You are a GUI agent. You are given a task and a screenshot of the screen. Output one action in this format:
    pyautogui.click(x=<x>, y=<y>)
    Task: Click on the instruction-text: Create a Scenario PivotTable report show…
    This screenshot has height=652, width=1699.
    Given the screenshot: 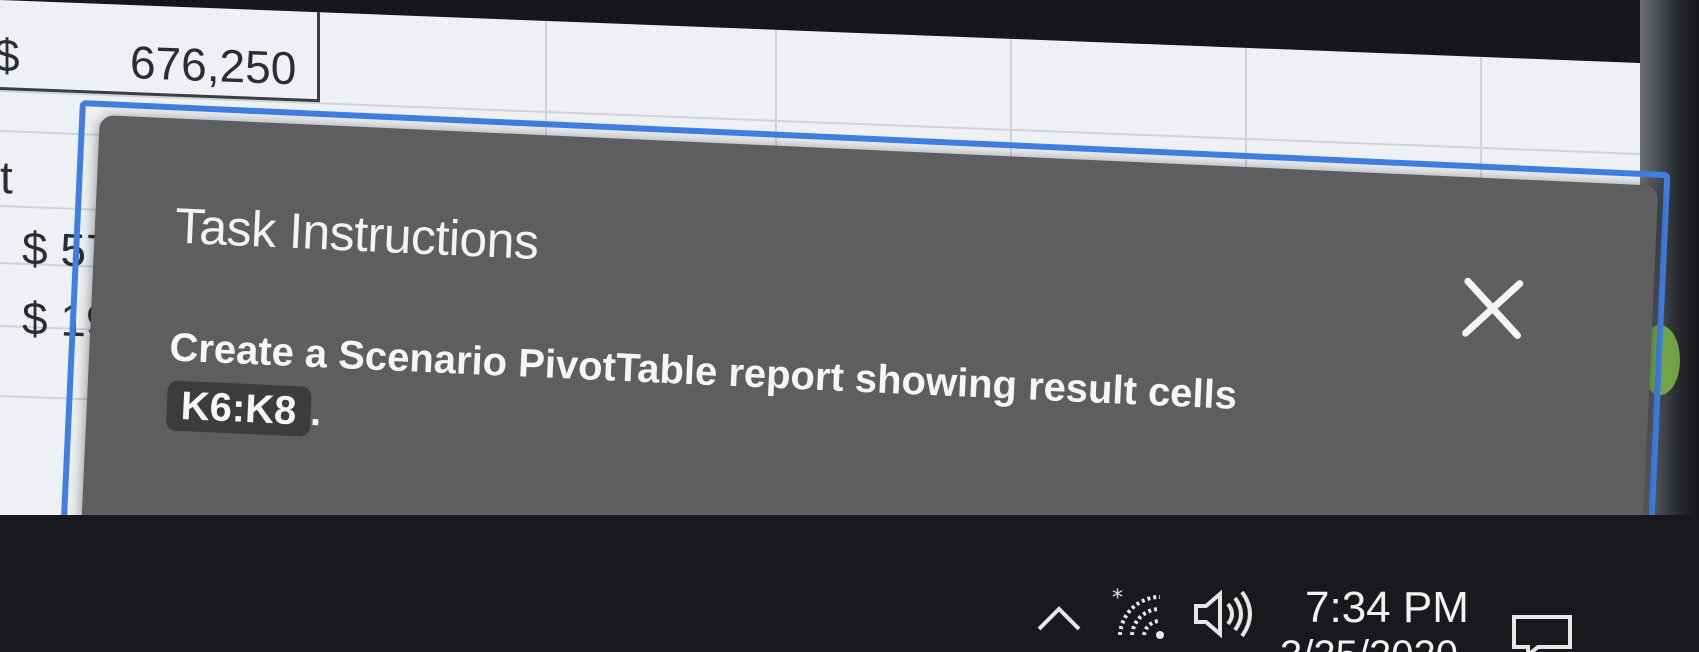 What is the action you would take?
    pyautogui.click(x=703, y=371)
    